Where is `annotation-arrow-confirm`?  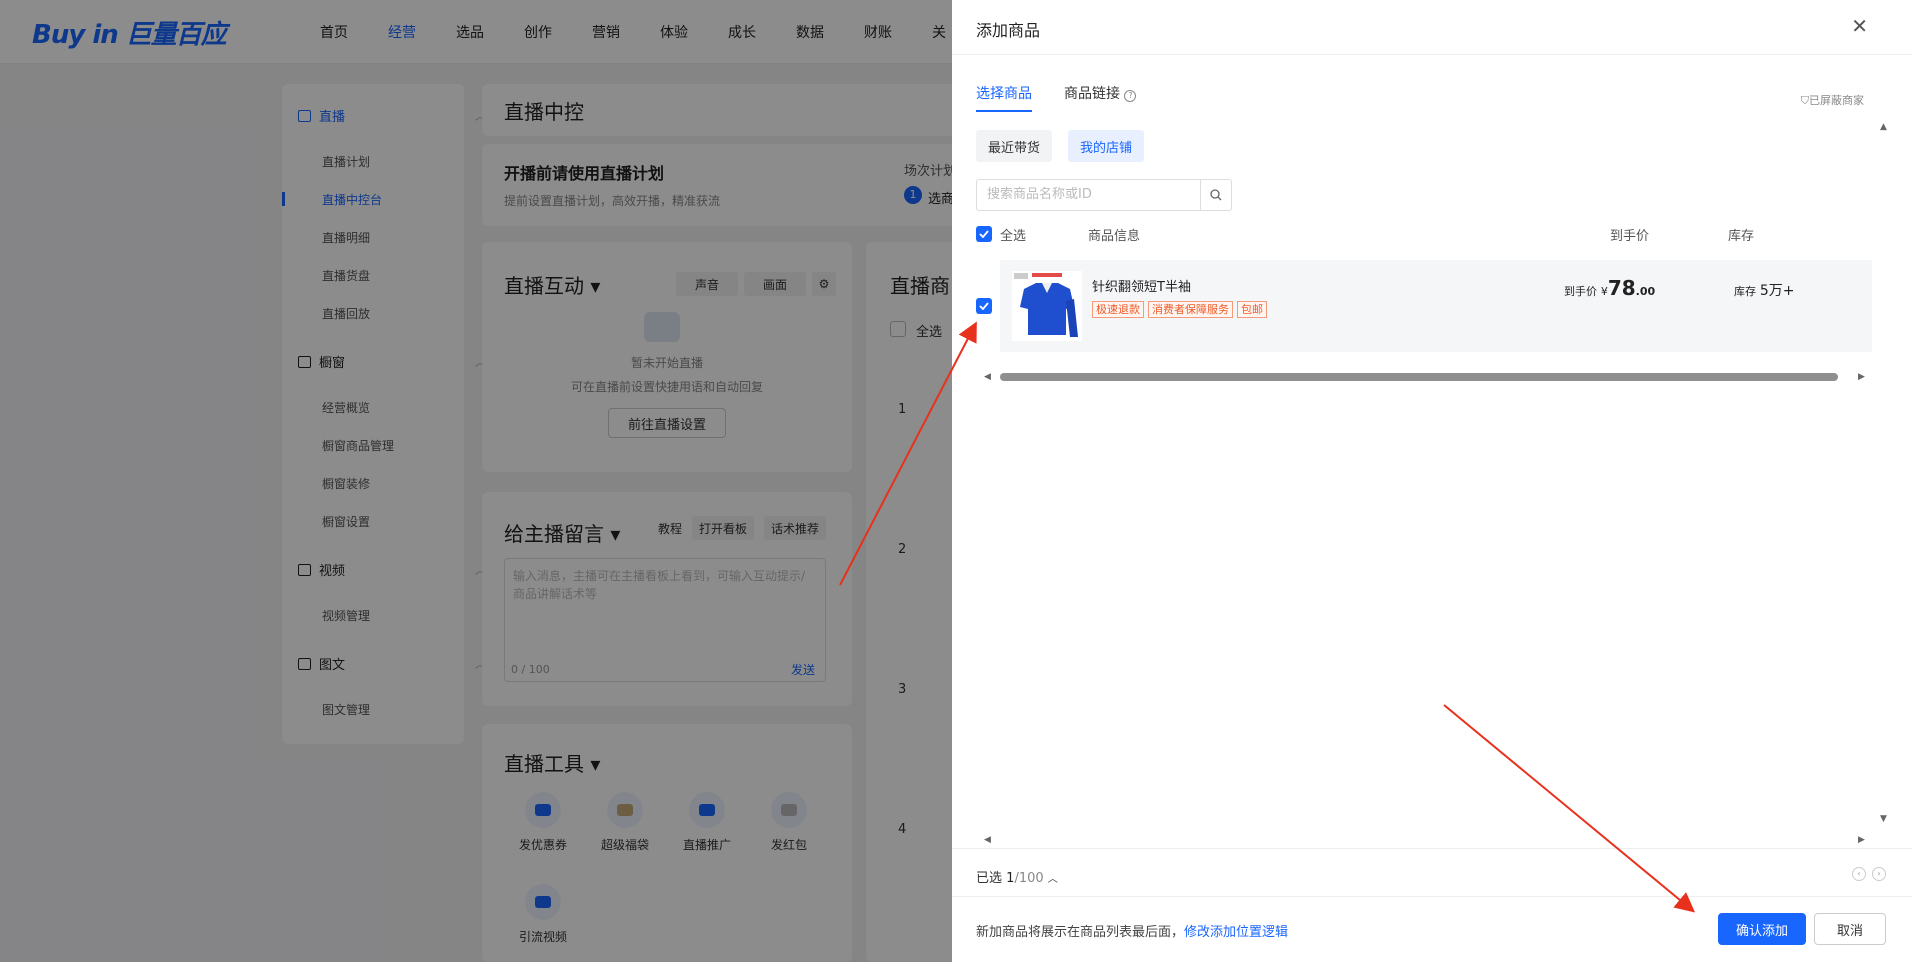 annotation-arrow-confirm is located at coordinates (1569, 808).